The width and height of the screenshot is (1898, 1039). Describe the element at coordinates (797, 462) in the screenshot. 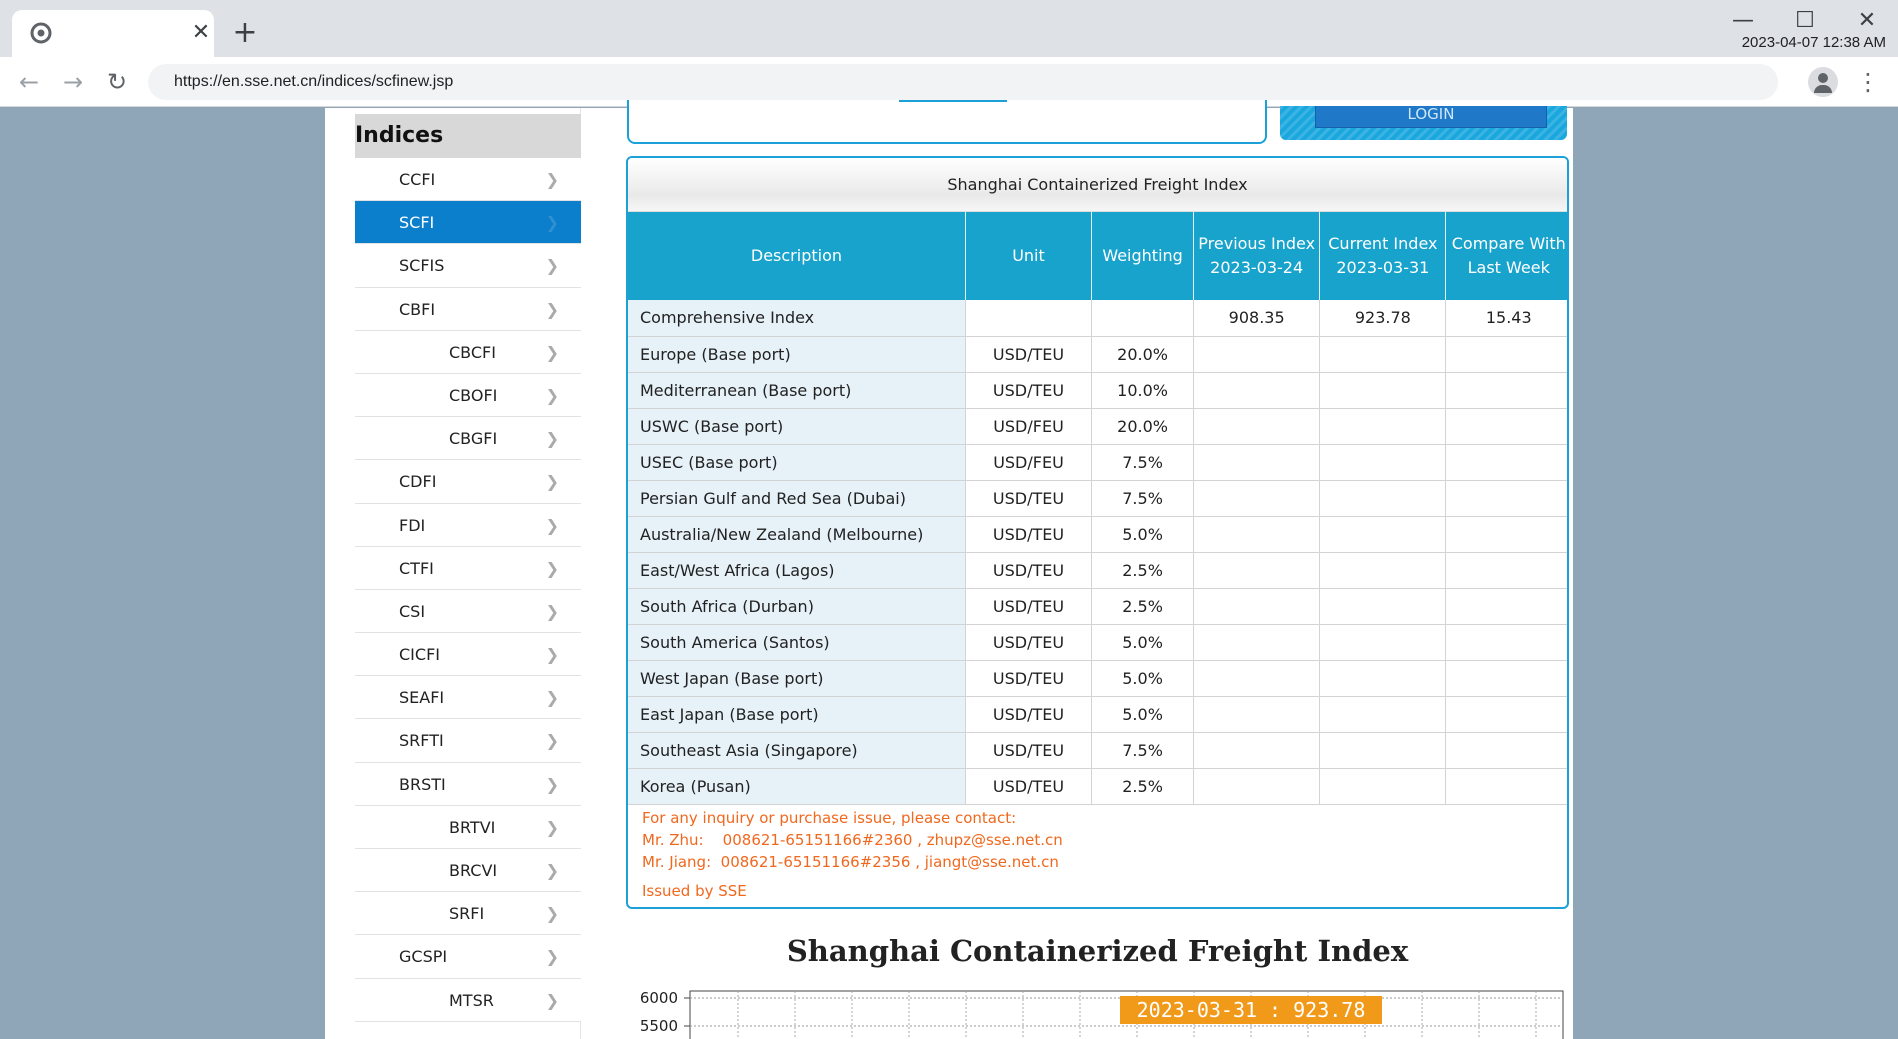

I see `row-description: USEC (Base port)` at that location.